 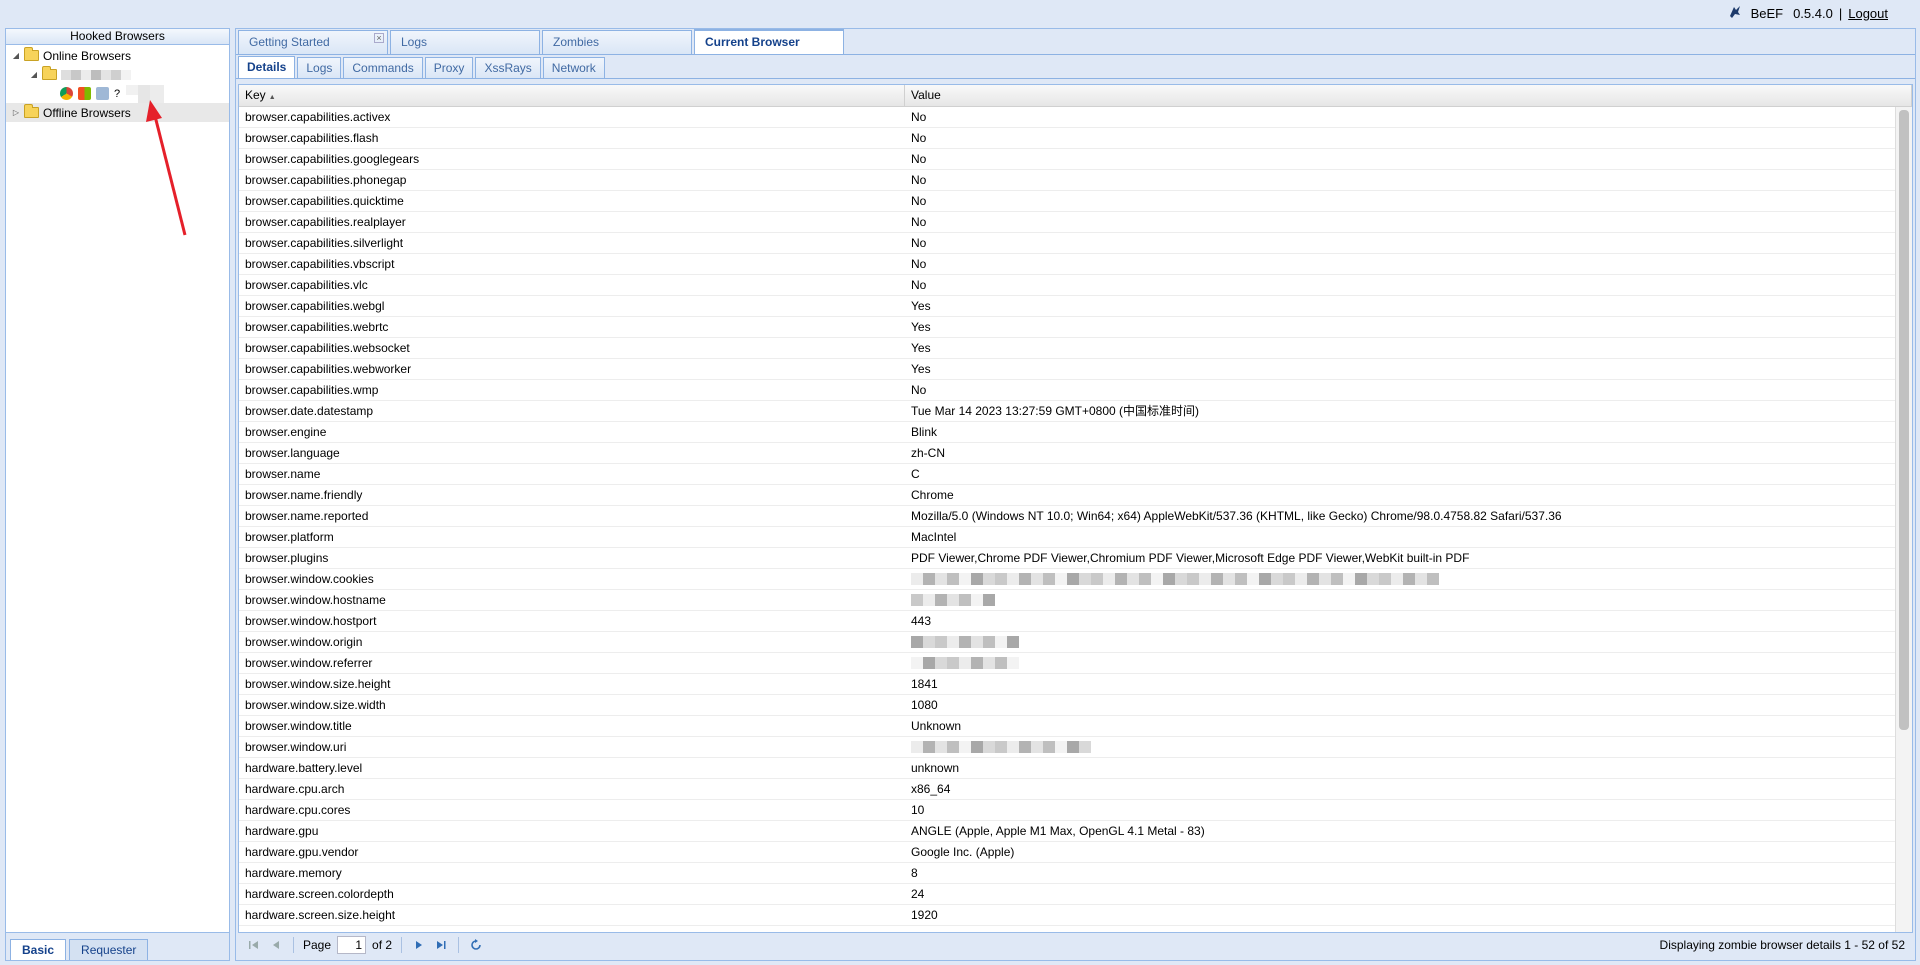 What do you see at coordinates (1067, 663) in the screenshot?
I see `table-row: browser.window.referrer` at bounding box center [1067, 663].